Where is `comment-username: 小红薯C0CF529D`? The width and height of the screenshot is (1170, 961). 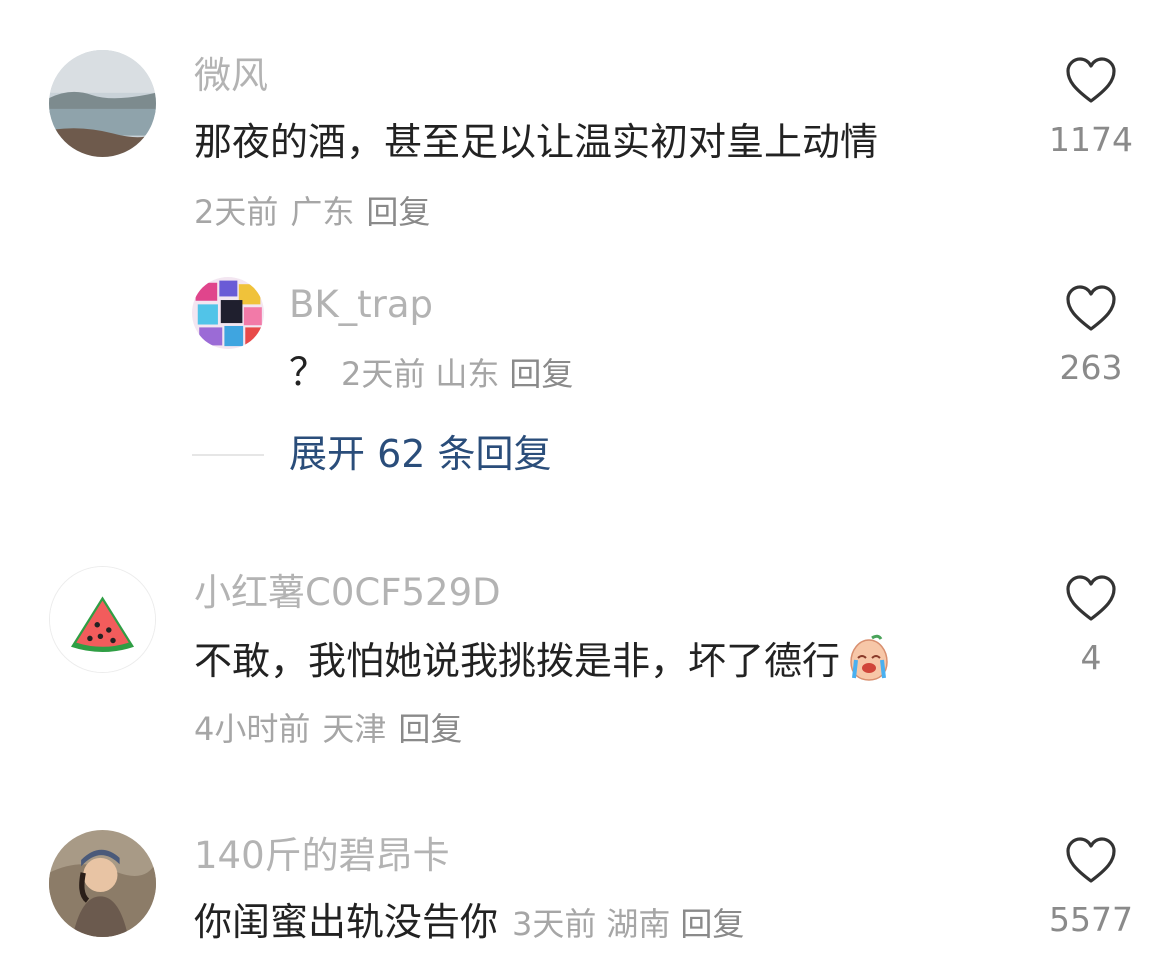 comment-username: 小红薯C0CF529D is located at coordinates (347, 593).